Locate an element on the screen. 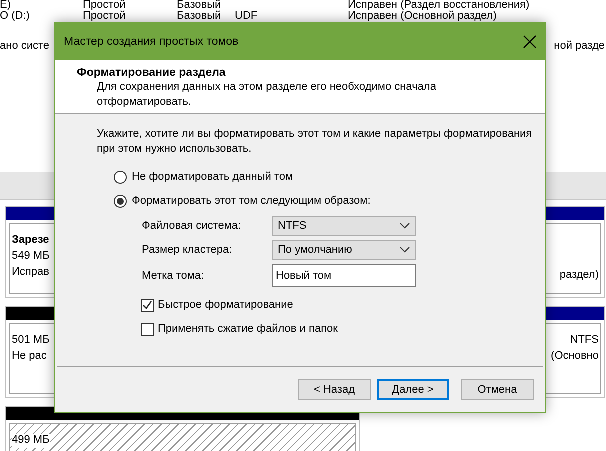 The image size is (606, 451). radio-option: Форматировать этот том следующим образом: is located at coordinates (326, 201).